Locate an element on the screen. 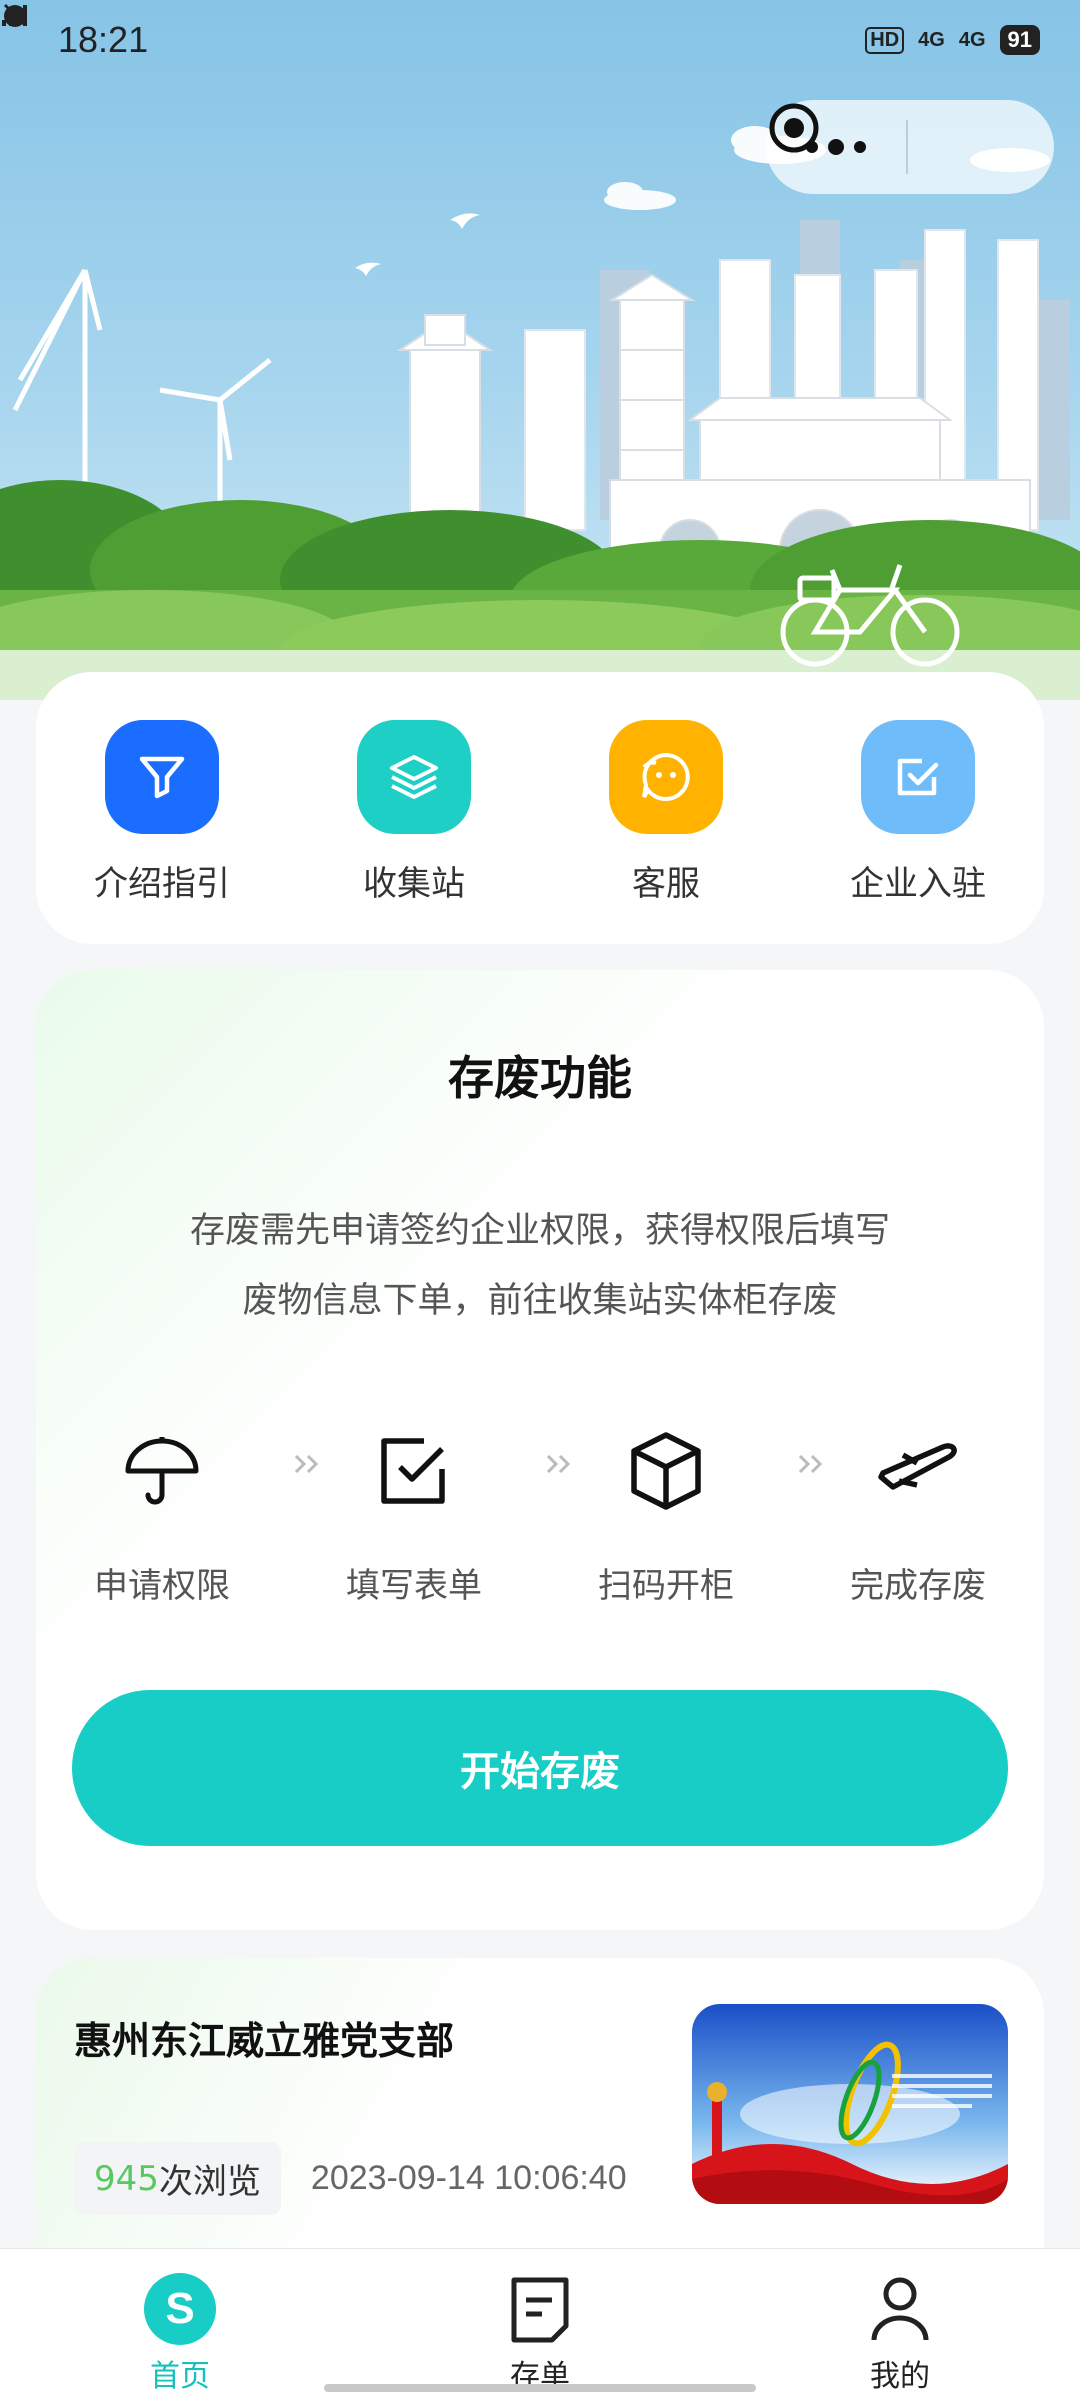  quick-item-service: 客服 is located at coordinates (666, 812).